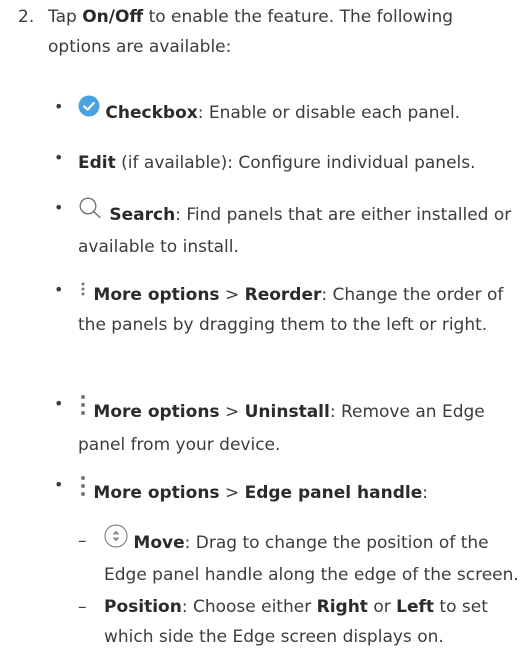 The image size is (524, 655). Describe the element at coordinates (89, 111) in the screenshot. I see `checkbox-check-icon` at that location.